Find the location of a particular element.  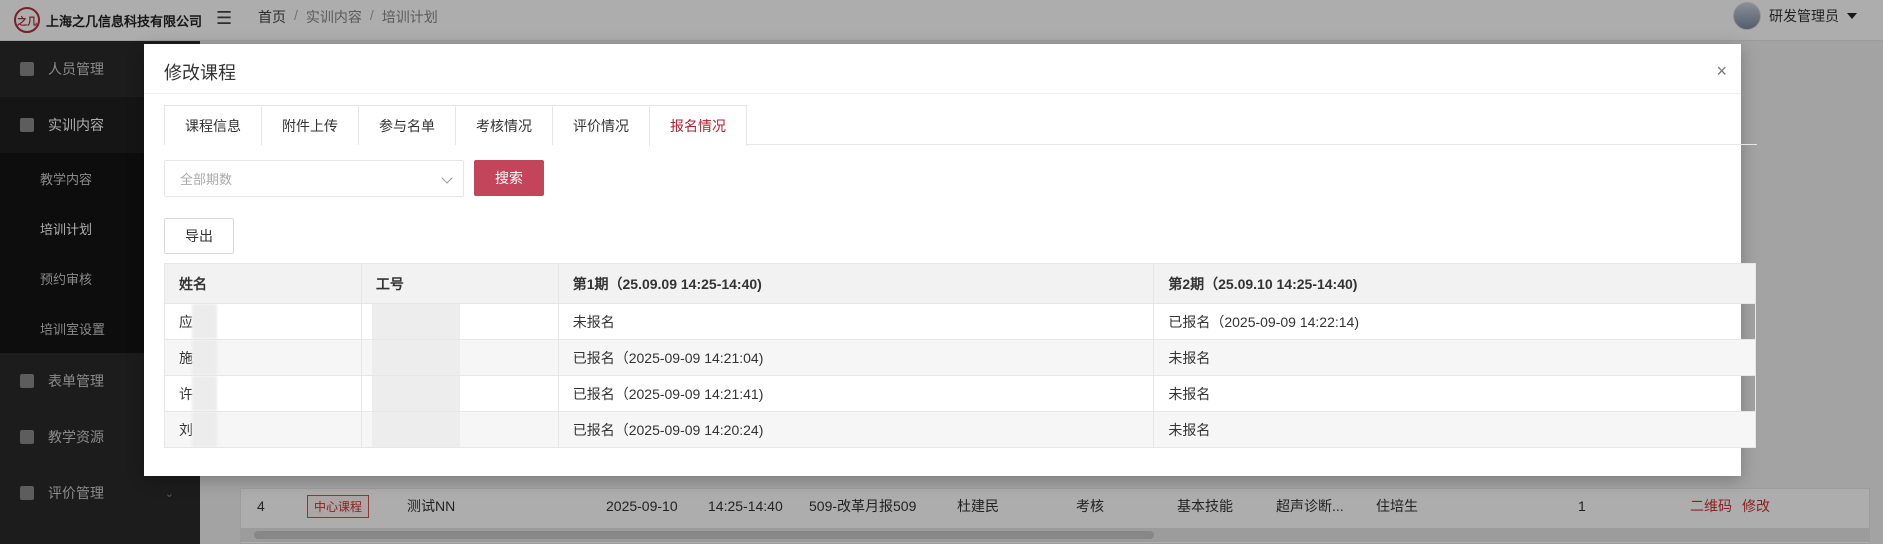

tab-attachments: 附件上传 is located at coordinates (309, 125).